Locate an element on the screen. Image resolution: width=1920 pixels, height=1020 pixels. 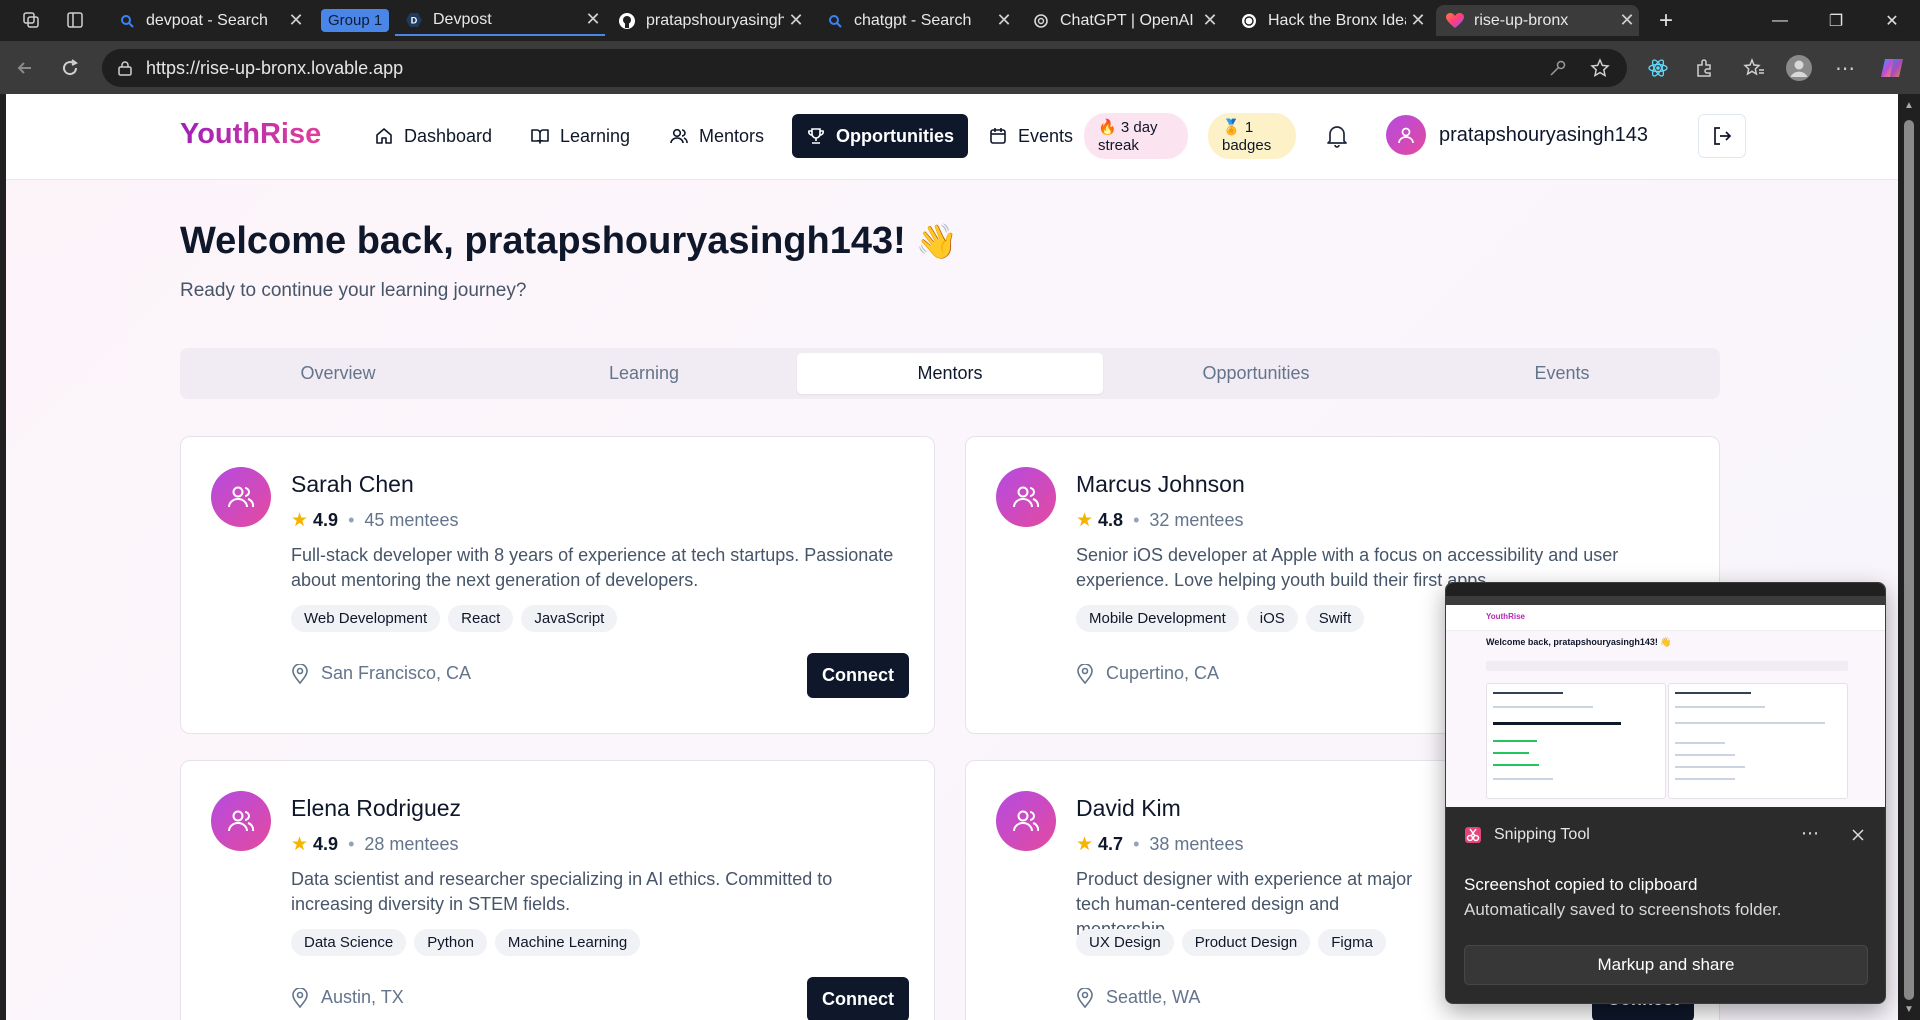
user-menu: pratapshouryasingh143 is located at coordinates (1517, 135).